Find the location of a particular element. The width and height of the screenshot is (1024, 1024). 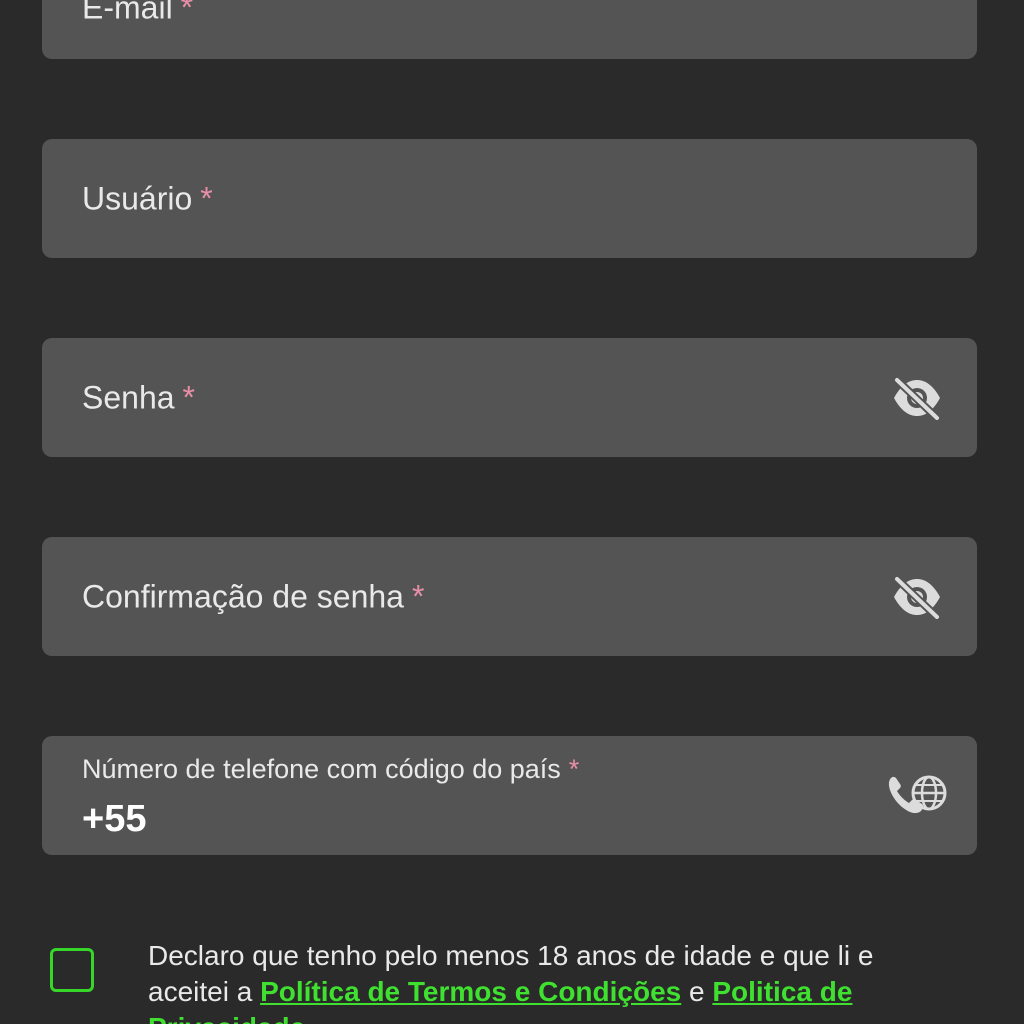

password-label: Senha * is located at coordinates (138, 397).